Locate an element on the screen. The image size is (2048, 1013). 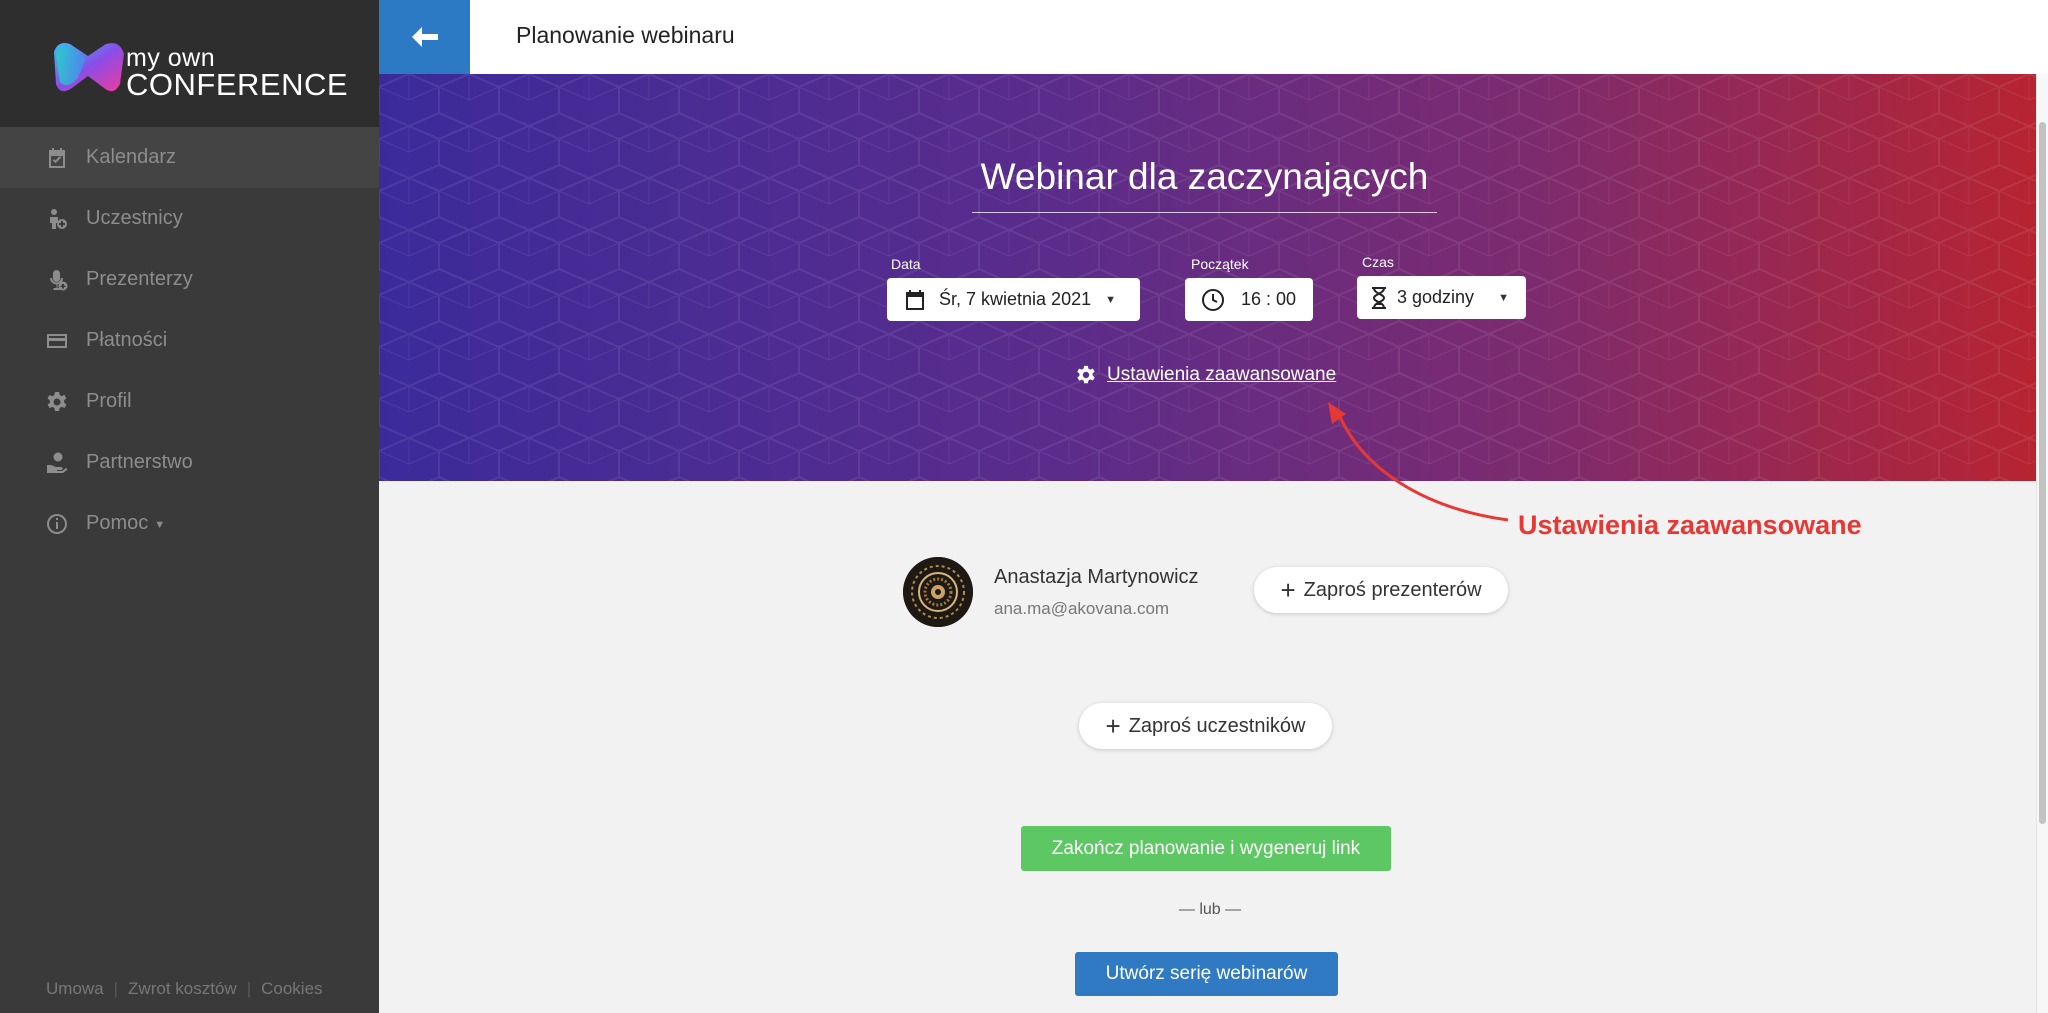
date-value: Śr, 7 kwietnia 2021 is located at coordinates (1015, 299).